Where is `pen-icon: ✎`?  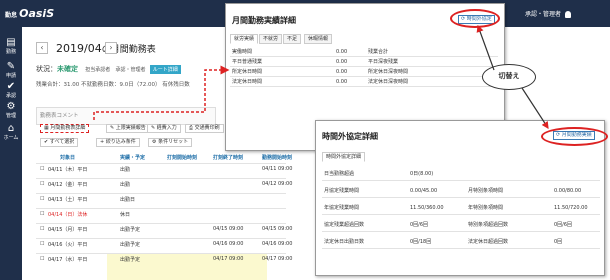
pen-icon: ✎ is located at coordinates (153, 128).